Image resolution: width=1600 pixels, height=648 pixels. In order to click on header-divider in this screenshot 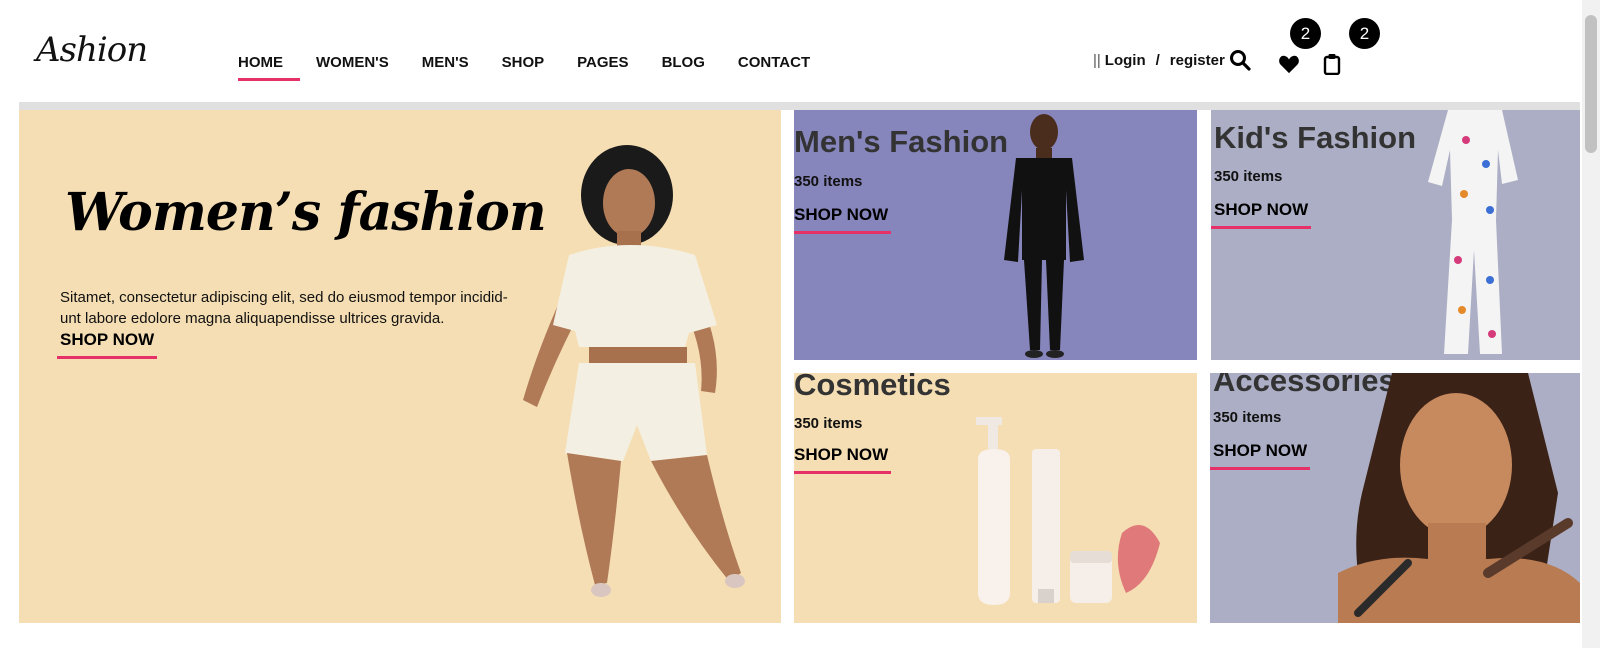, I will do `click(799, 106)`.